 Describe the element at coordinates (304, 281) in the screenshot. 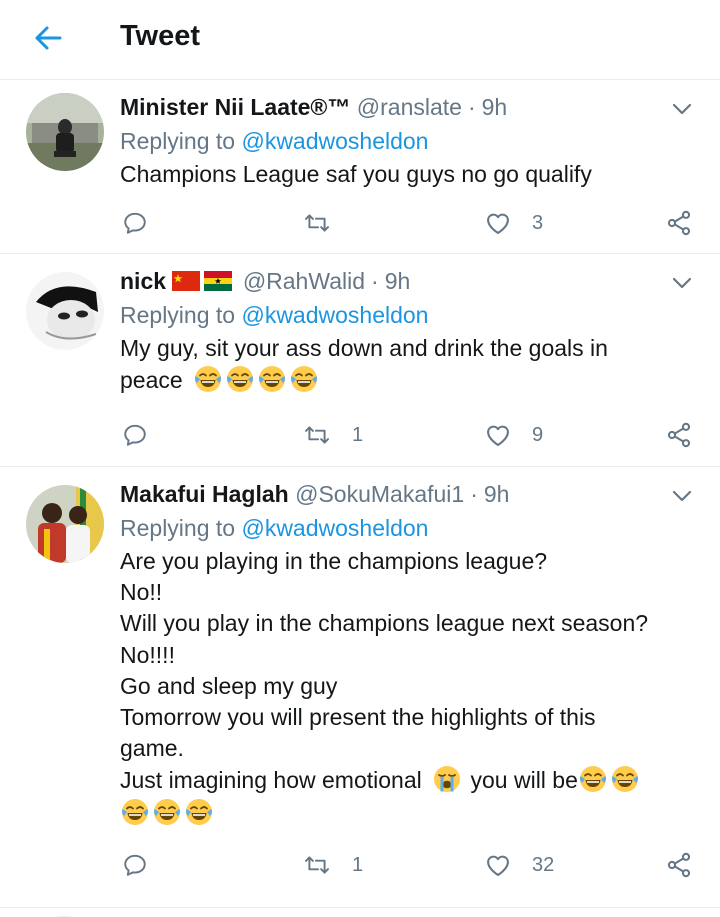

I see `user-handle: @RahWalid` at that location.